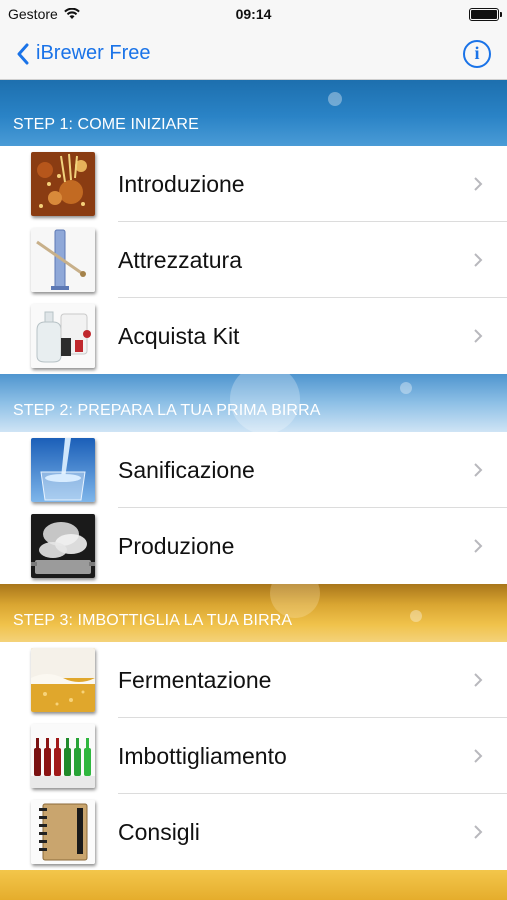 This screenshot has height=900, width=507. What do you see at coordinates (63, 470) in the screenshot?
I see `water-glass-icon` at bounding box center [63, 470].